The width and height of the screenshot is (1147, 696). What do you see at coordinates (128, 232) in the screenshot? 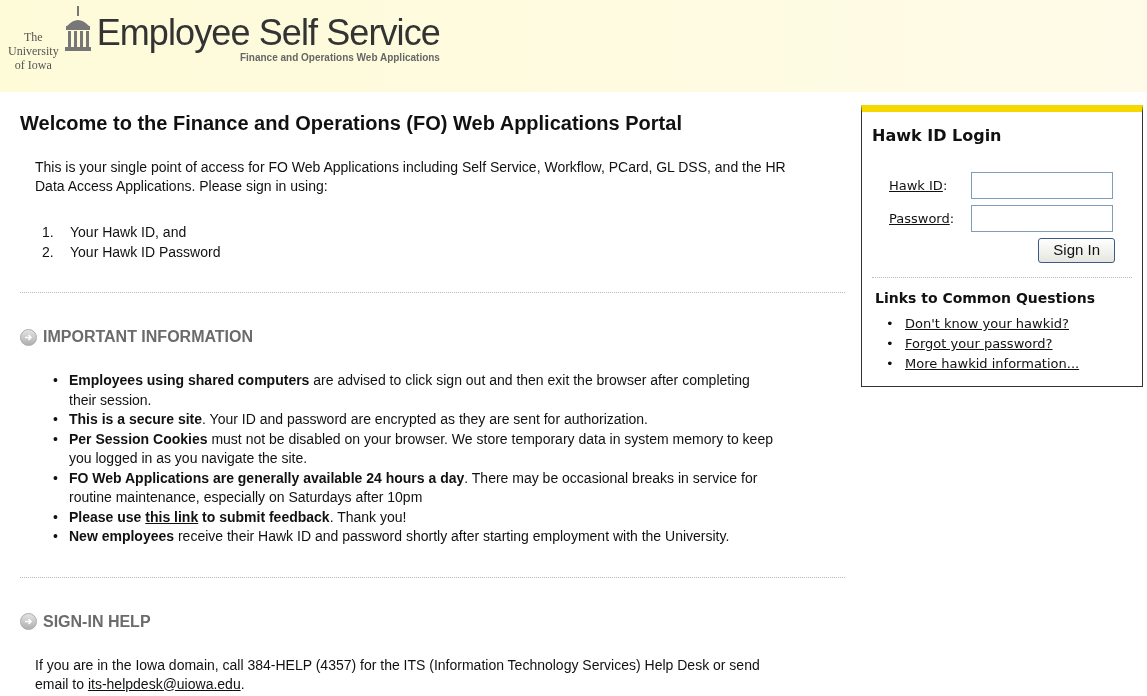
I see `step-text: Your Hawk ID, and` at bounding box center [128, 232].